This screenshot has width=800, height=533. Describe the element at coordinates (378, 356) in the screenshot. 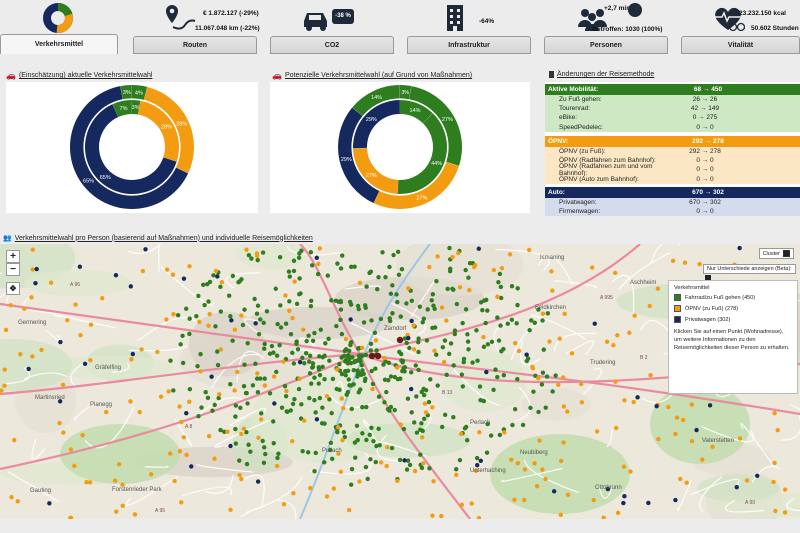

I see `station-marker` at that location.